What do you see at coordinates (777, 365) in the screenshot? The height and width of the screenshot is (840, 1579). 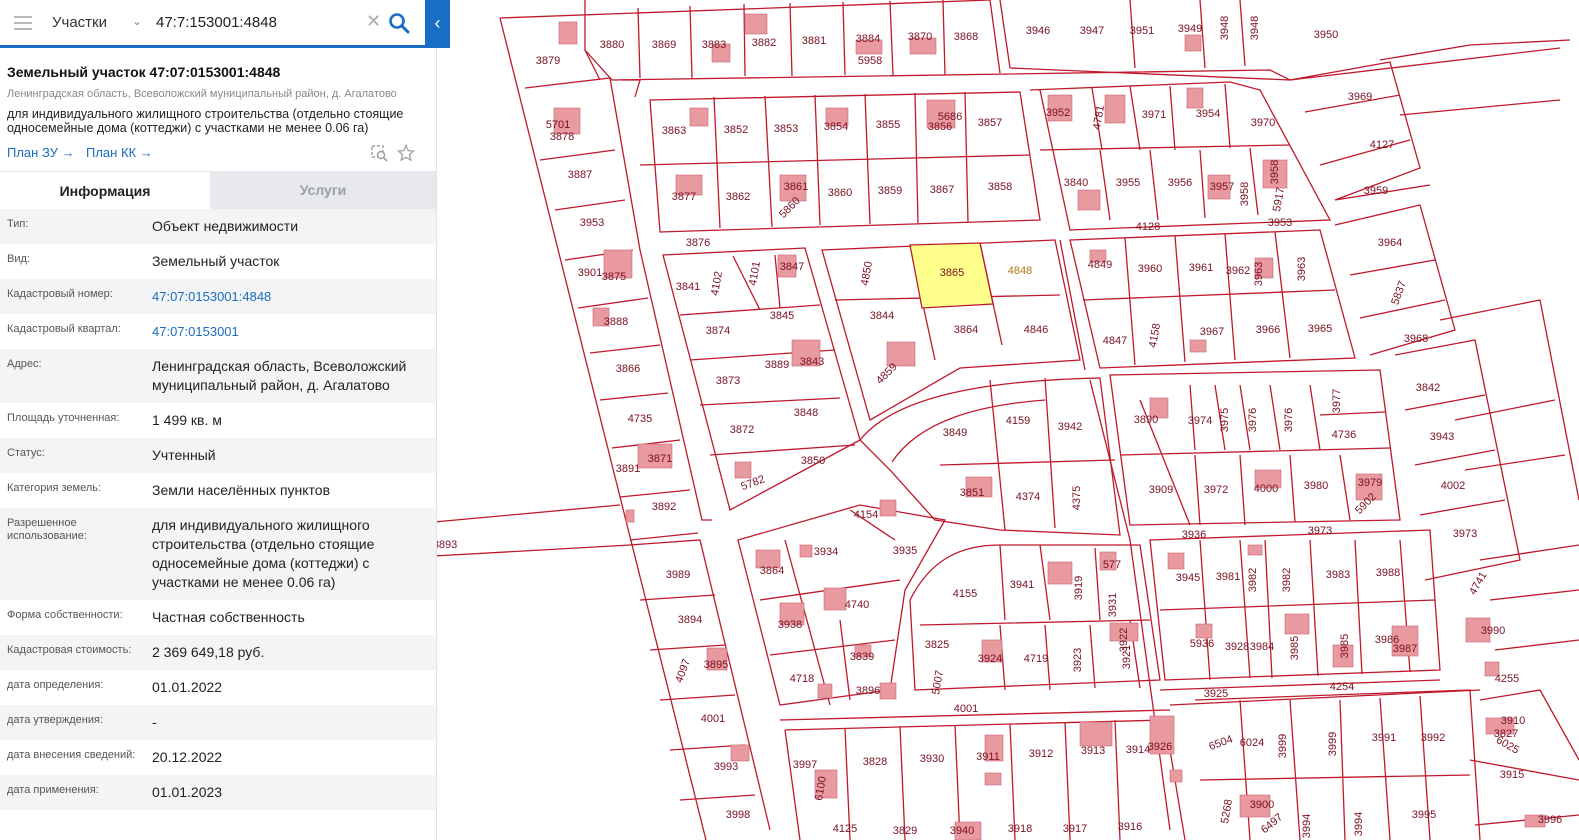 I see `parcel-label: 3889` at bounding box center [777, 365].